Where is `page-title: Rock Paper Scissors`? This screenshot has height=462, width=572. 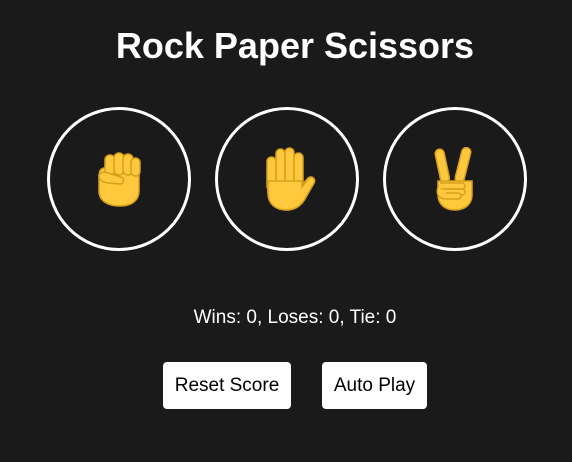 page-title: Rock Paper Scissors is located at coordinates (295, 45).